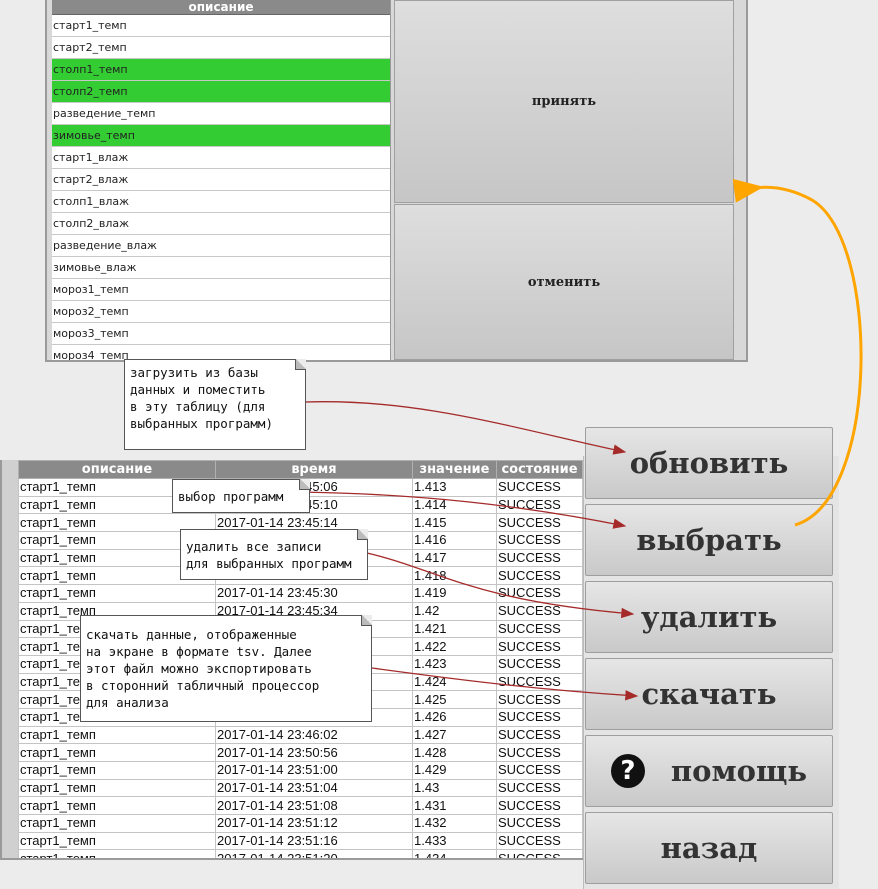 This screenshot has height=889, width=878. What do you see at coordinates (314, 593) in the screenshot?
I see `cell-time: 2017-01-14 23:45:30` at bounding box center [314, 593].